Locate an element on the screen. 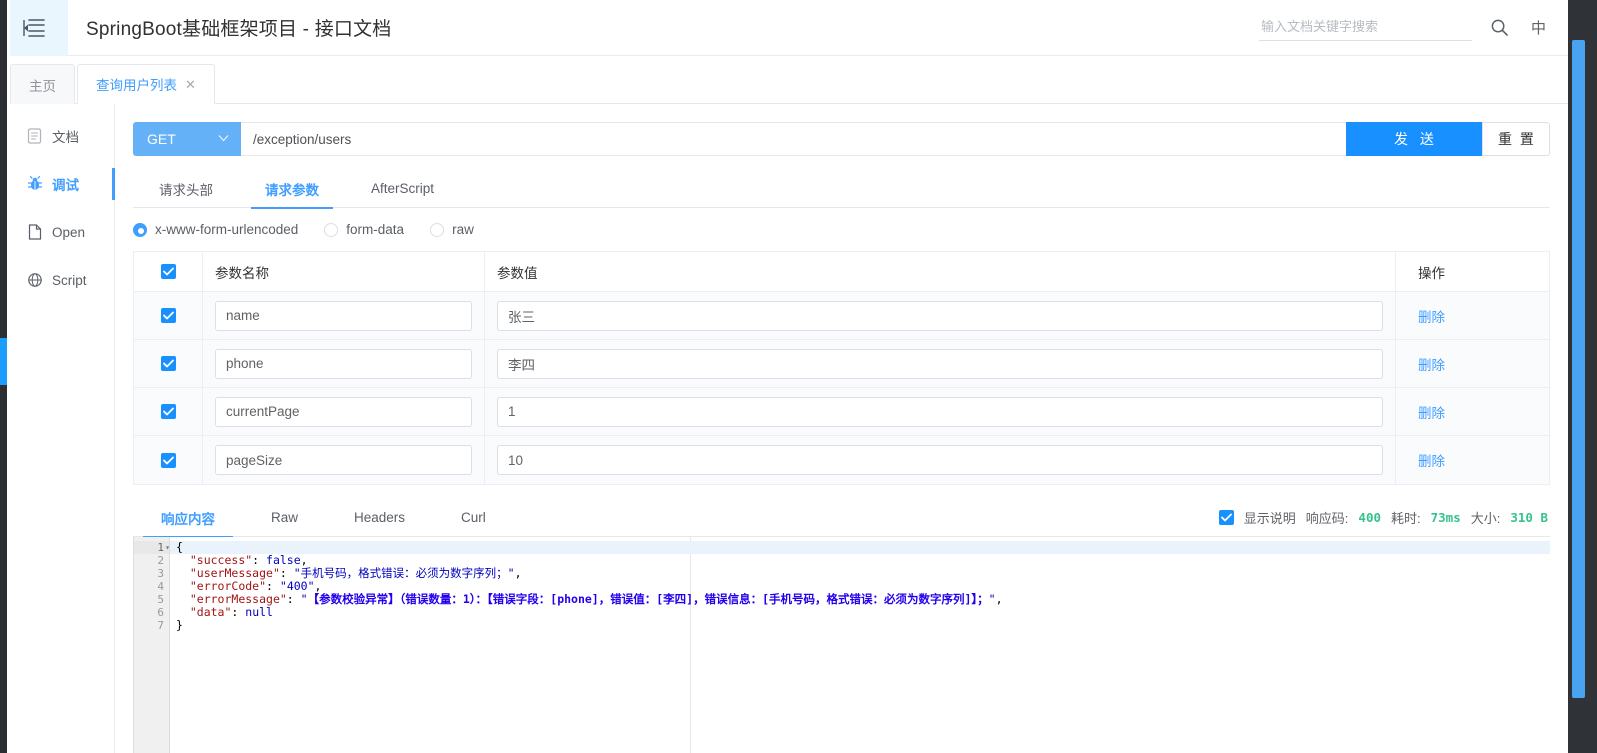 Image resolution: width=1597 pixels, height=753 pixels. tab-response-raw: Raw is located at coordinates (284, 518).